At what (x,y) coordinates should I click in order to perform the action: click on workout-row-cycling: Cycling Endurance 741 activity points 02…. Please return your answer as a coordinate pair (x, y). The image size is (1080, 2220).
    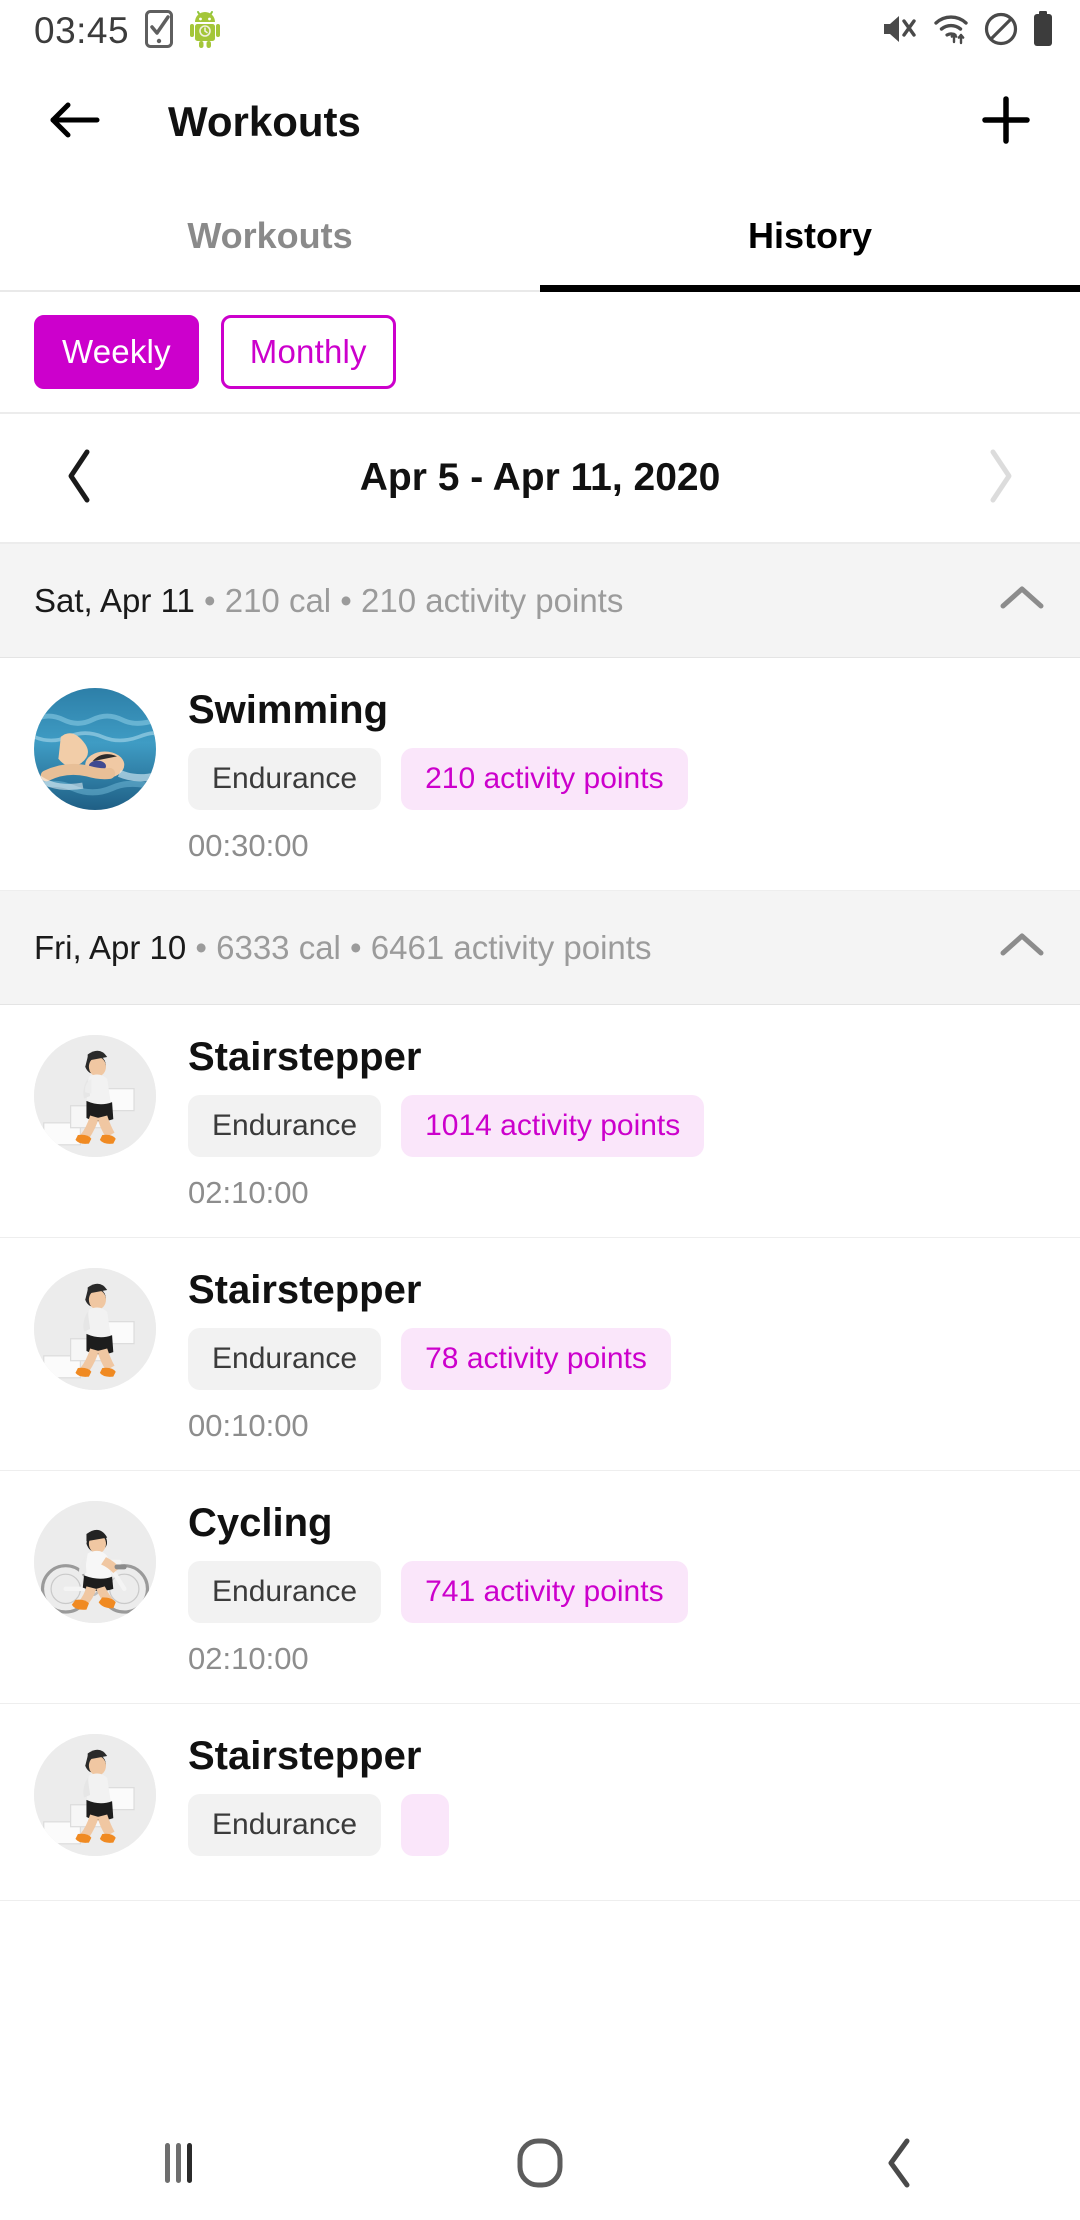
    Looking at the image, I should click on (540, 1587).